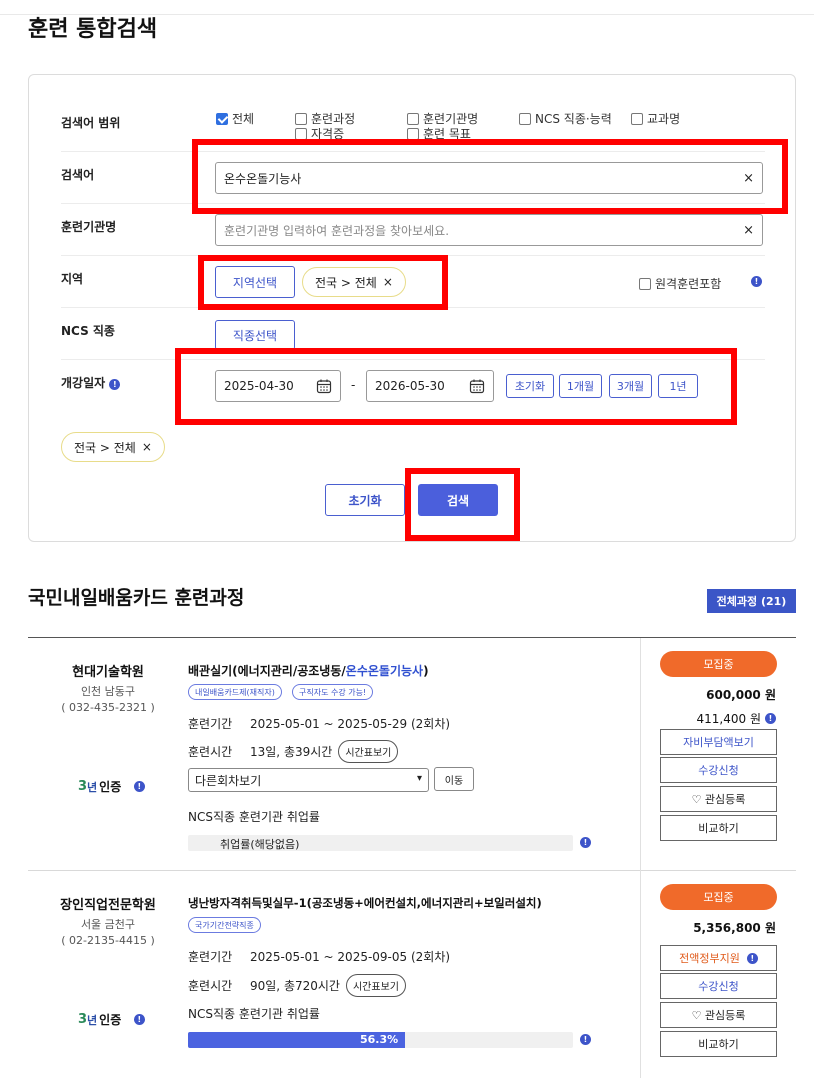 Image resolution: width=814 pixels, height=1078 pixels. I want to click on institution-name: 현대기술학원, so click(108, 670).